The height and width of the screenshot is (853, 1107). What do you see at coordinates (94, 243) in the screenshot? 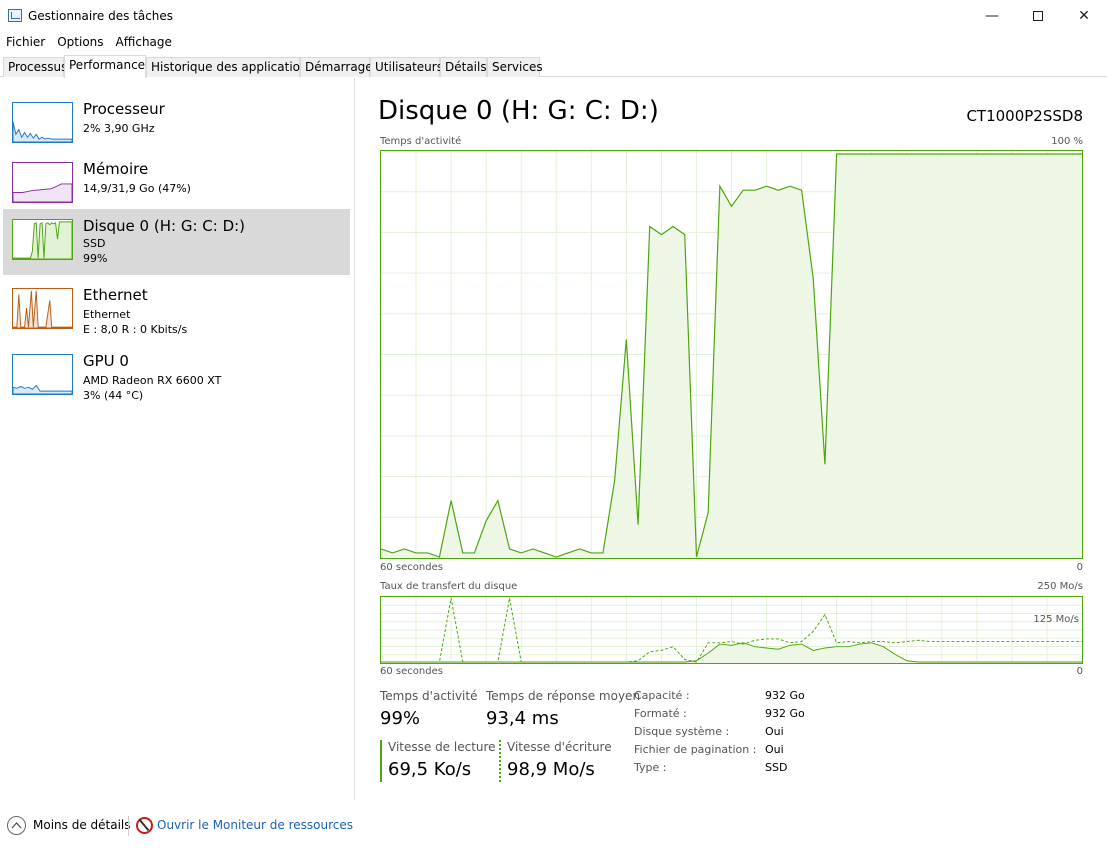
I see `sidebar-item-detail: SSD` at bounding box center [94, 243].